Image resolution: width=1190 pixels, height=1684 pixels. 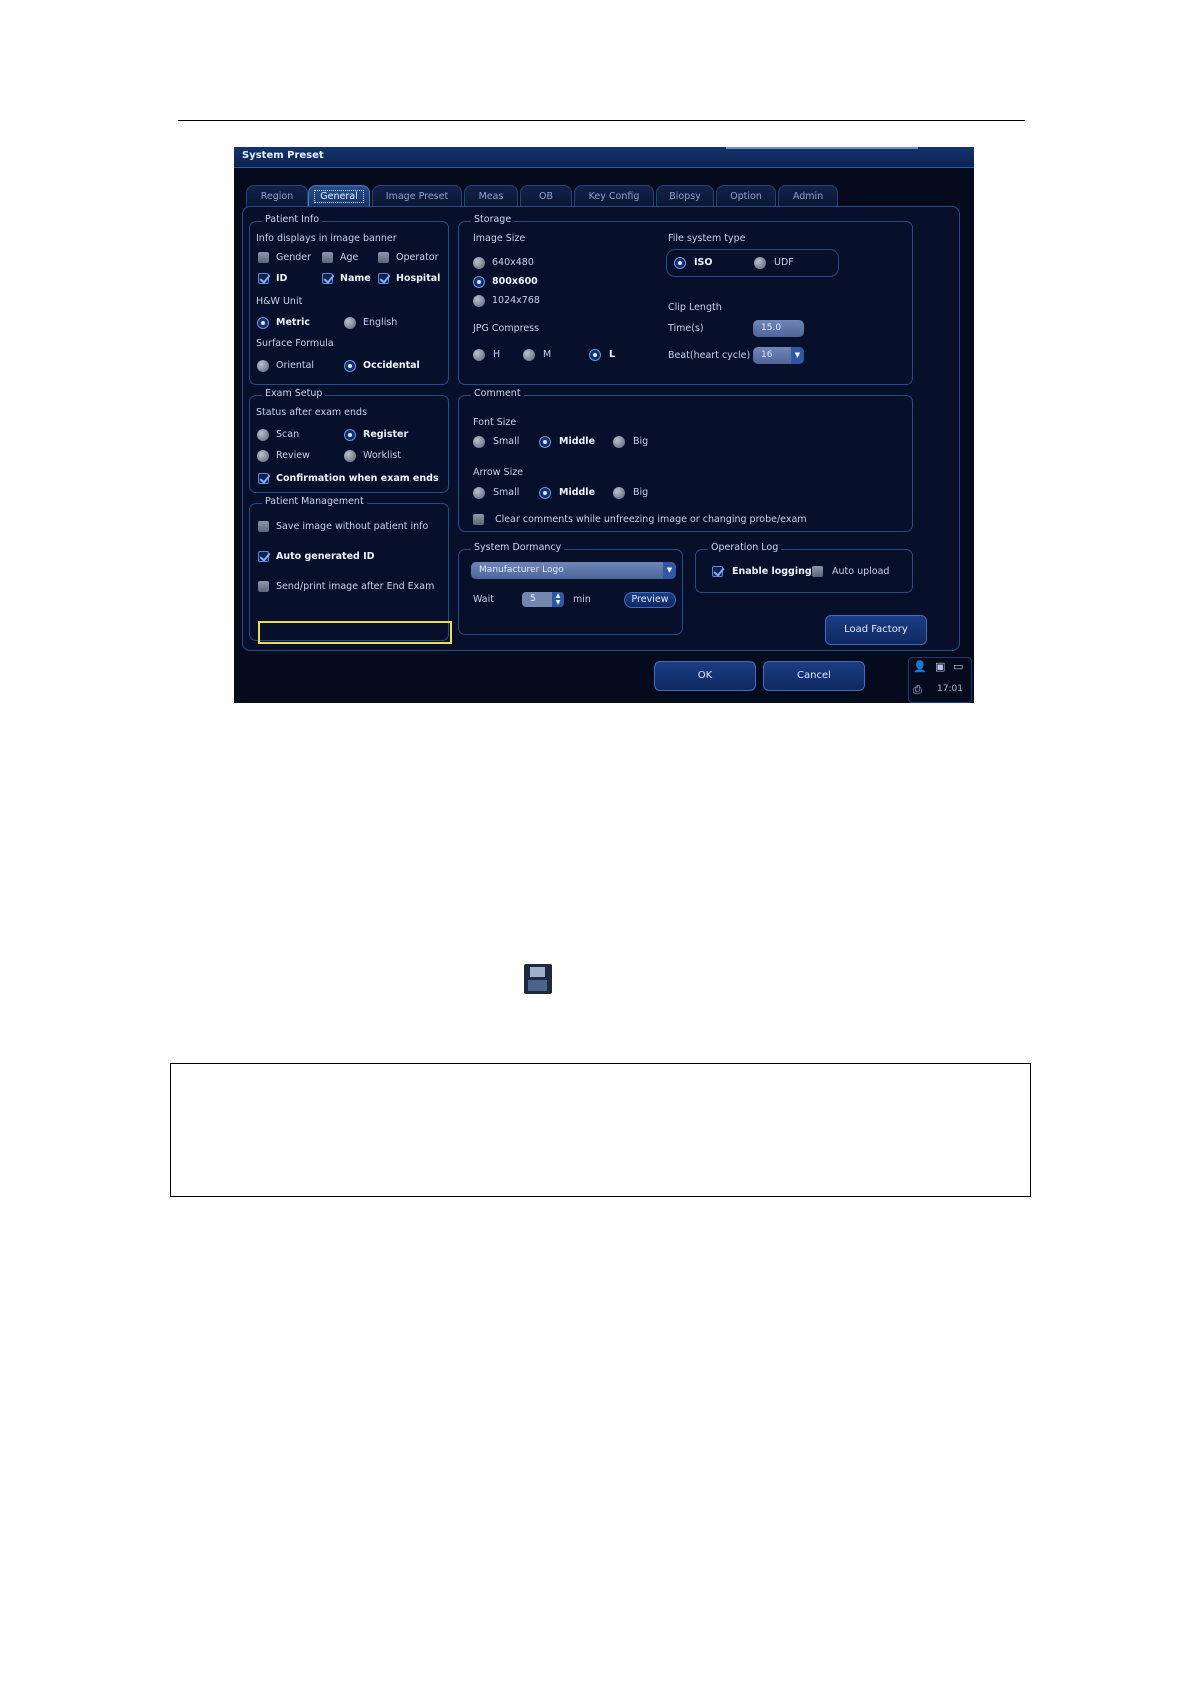 What do you see at coordinates (499, 238) in the screenshot?
I see `image-size-label: Image Size` at bounding box center [499, 238].